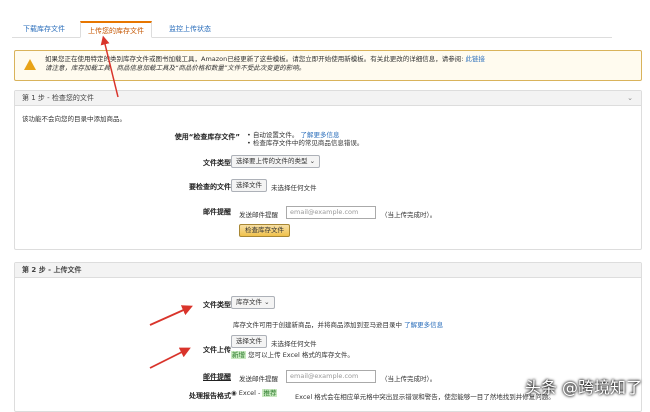  What do you see at coordinates (146, 202) in the screenshot?
I see `annotation-arrows` at bounding box center [146, 202].